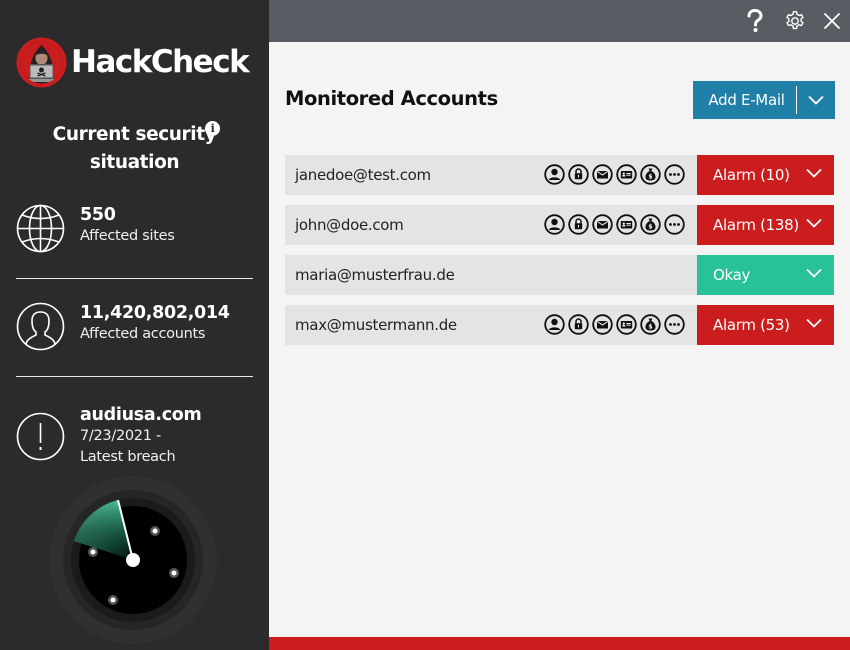 The width and height of the screenshot is (850, 650). What do you see at coordinates (559, 275) in the screenshot?
I see `account-row: maria@musterfrau.de Okay` at bounding box center [559, 275].